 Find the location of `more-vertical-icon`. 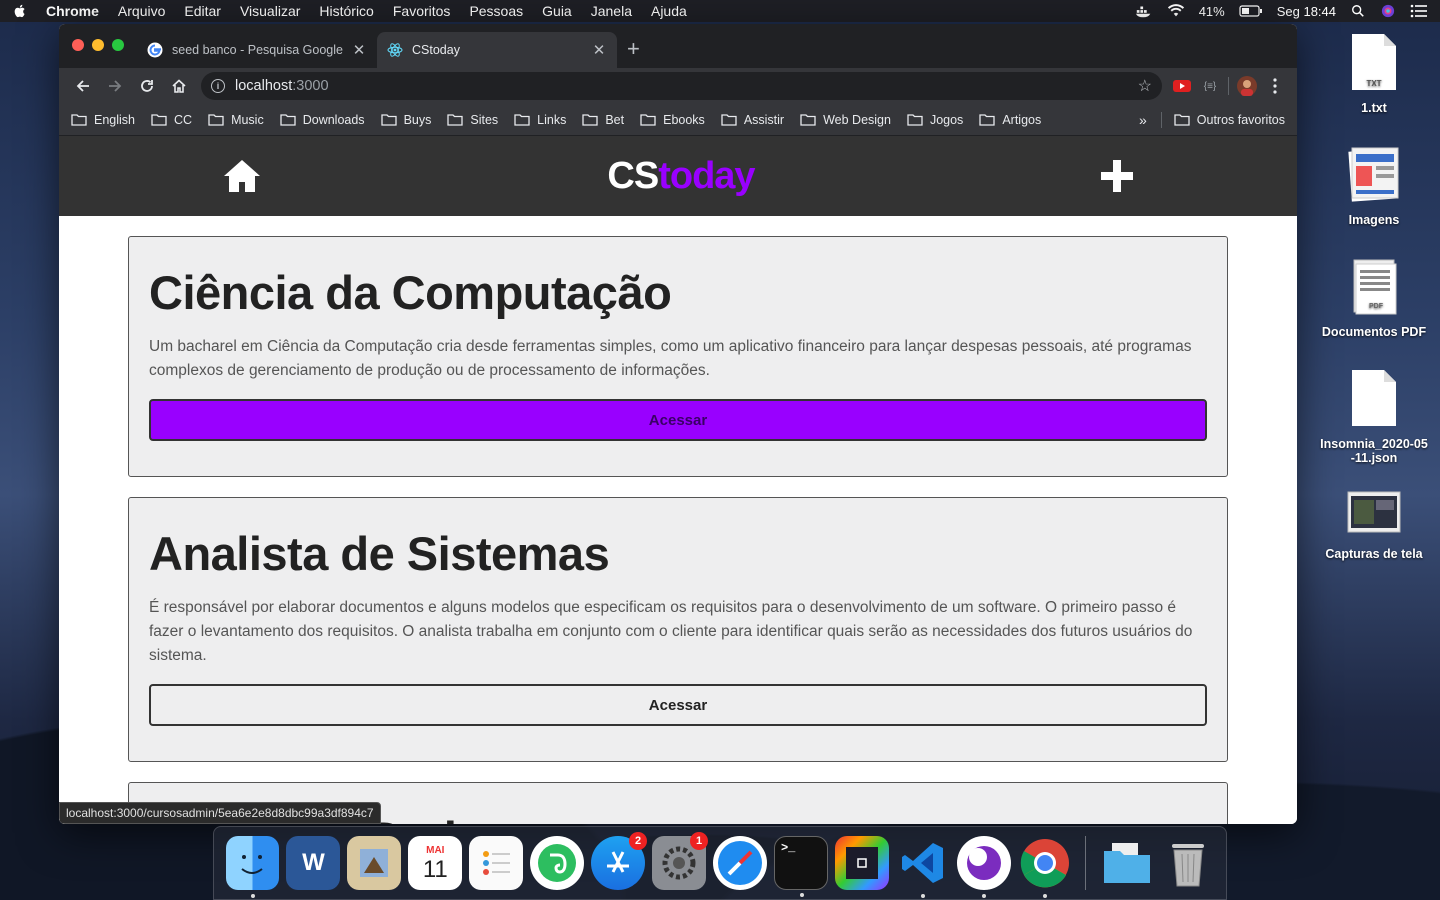

more-vertical-icon is located at coordinates (1275, 86).